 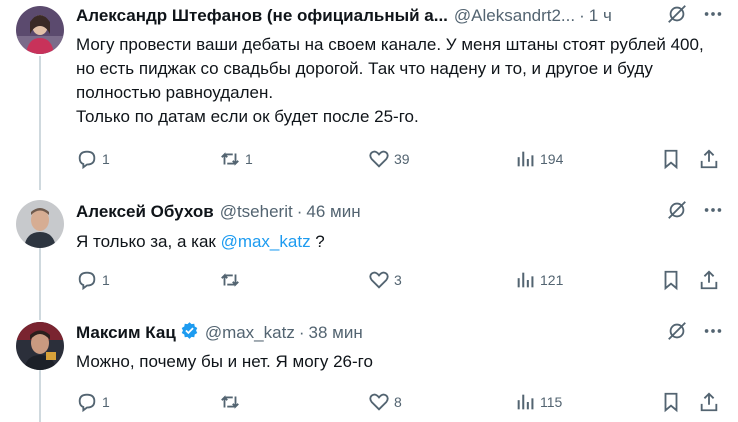 I want to click on mention-link: @max_katz, so click(x=266, y=241).